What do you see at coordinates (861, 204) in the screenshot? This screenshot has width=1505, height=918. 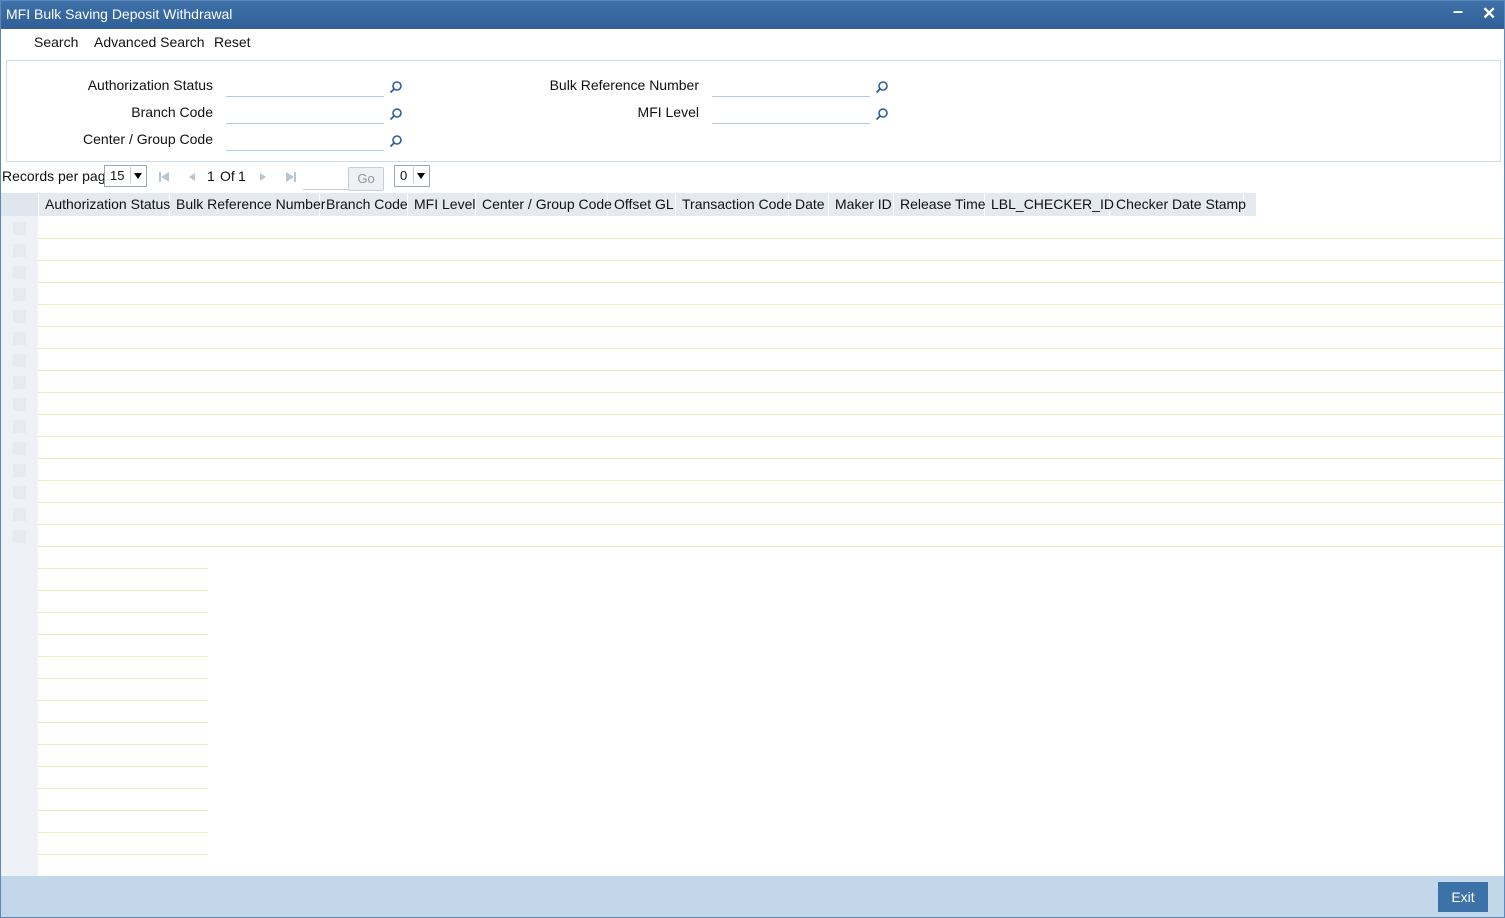 I see `column-header-maker-id: Maker ID` at bounding box center [861, 204].